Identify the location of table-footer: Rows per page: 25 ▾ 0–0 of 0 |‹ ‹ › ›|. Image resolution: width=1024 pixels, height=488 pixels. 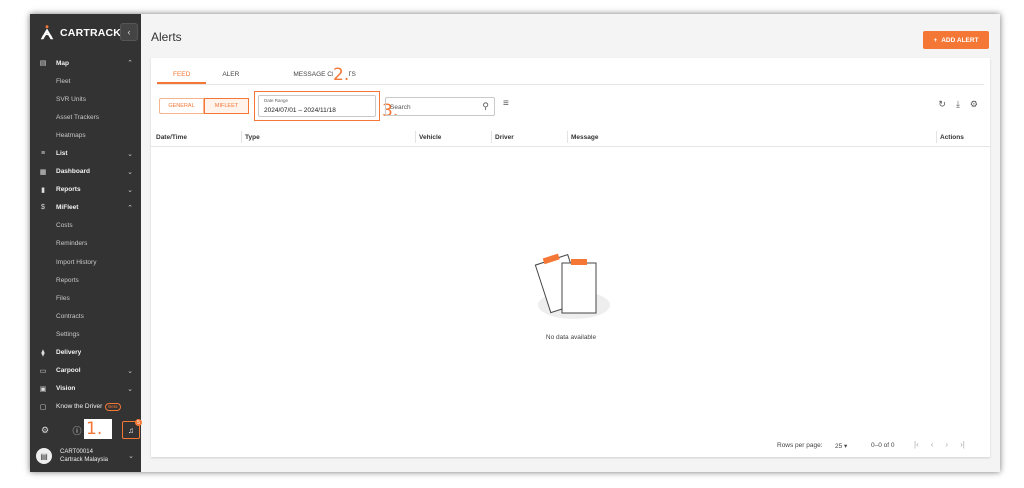
(570, 446).